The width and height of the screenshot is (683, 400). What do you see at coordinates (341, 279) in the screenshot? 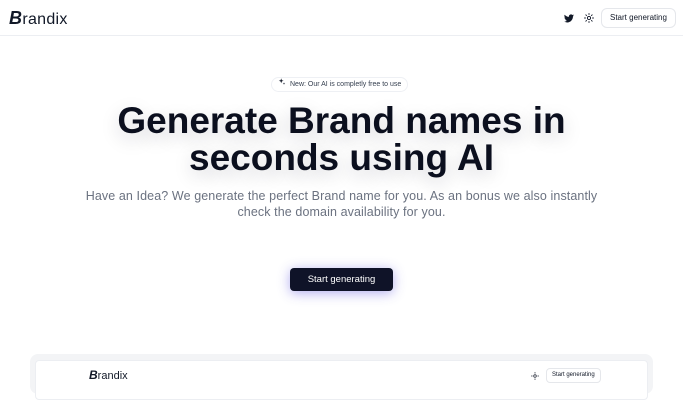
I see `start-generating-button: Start generating` at bounding box center [341, 279].